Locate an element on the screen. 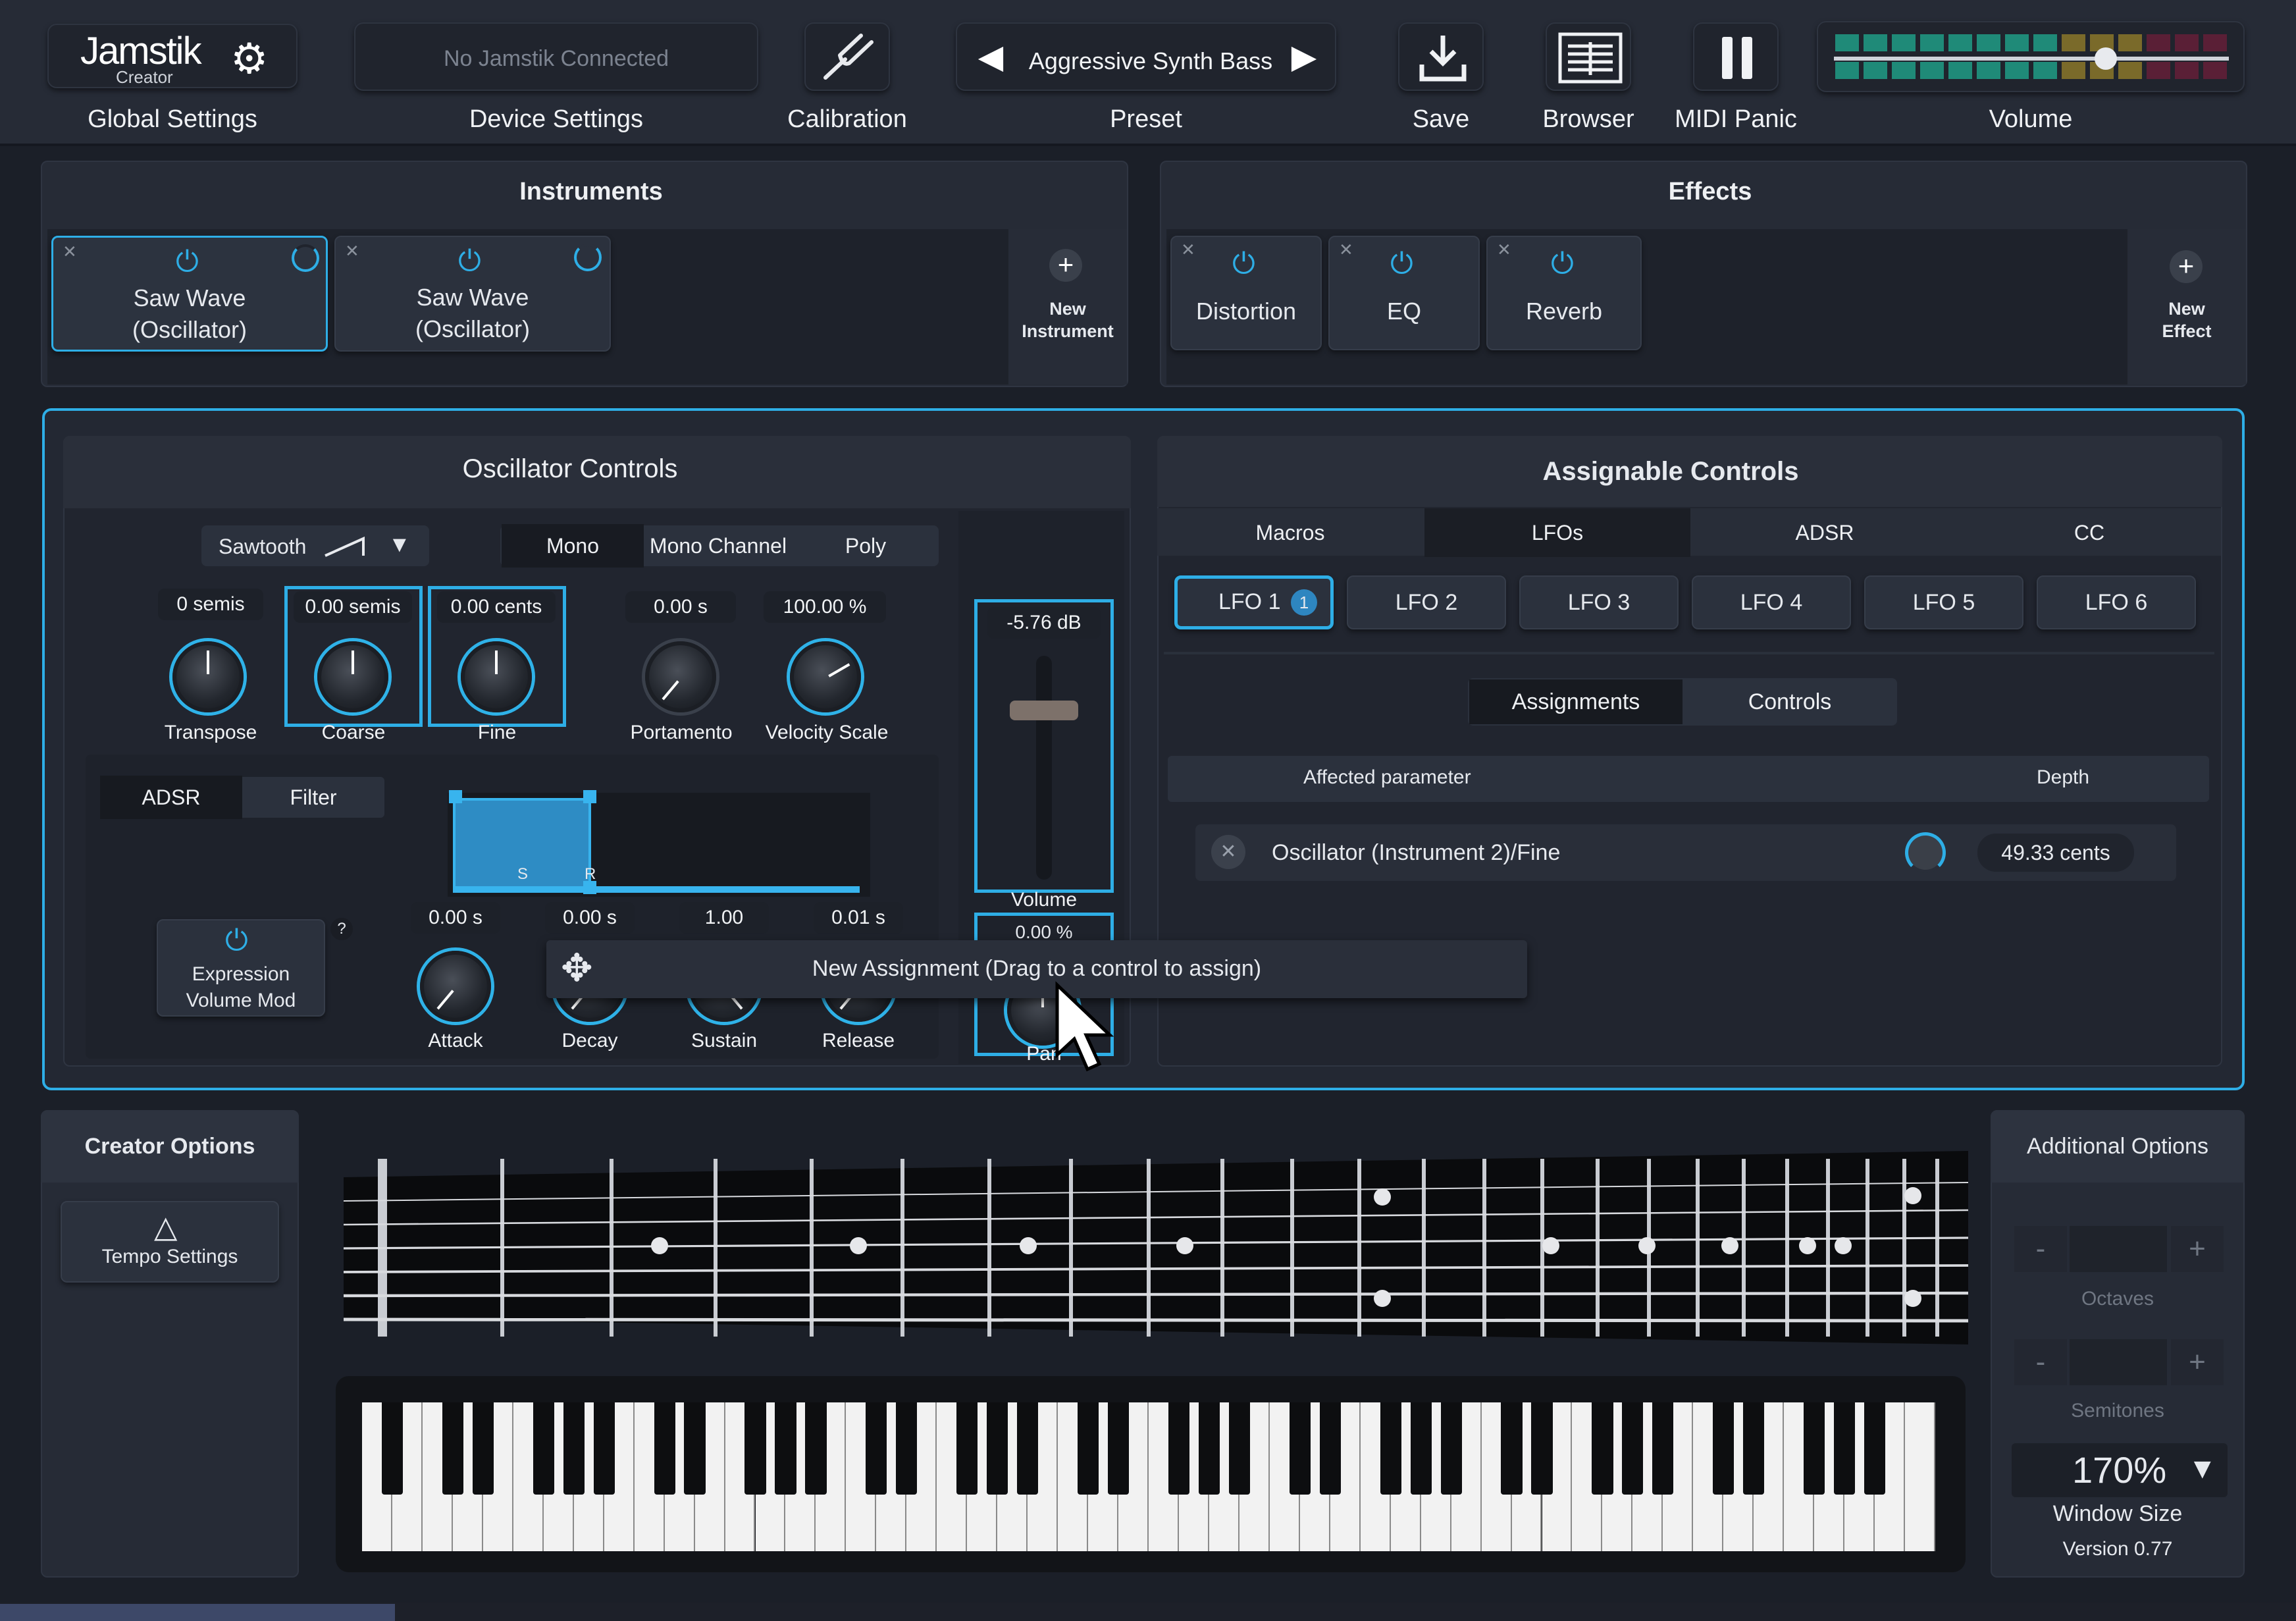  depth-value: 49.33 cents is located at coordinates (2055, 853).